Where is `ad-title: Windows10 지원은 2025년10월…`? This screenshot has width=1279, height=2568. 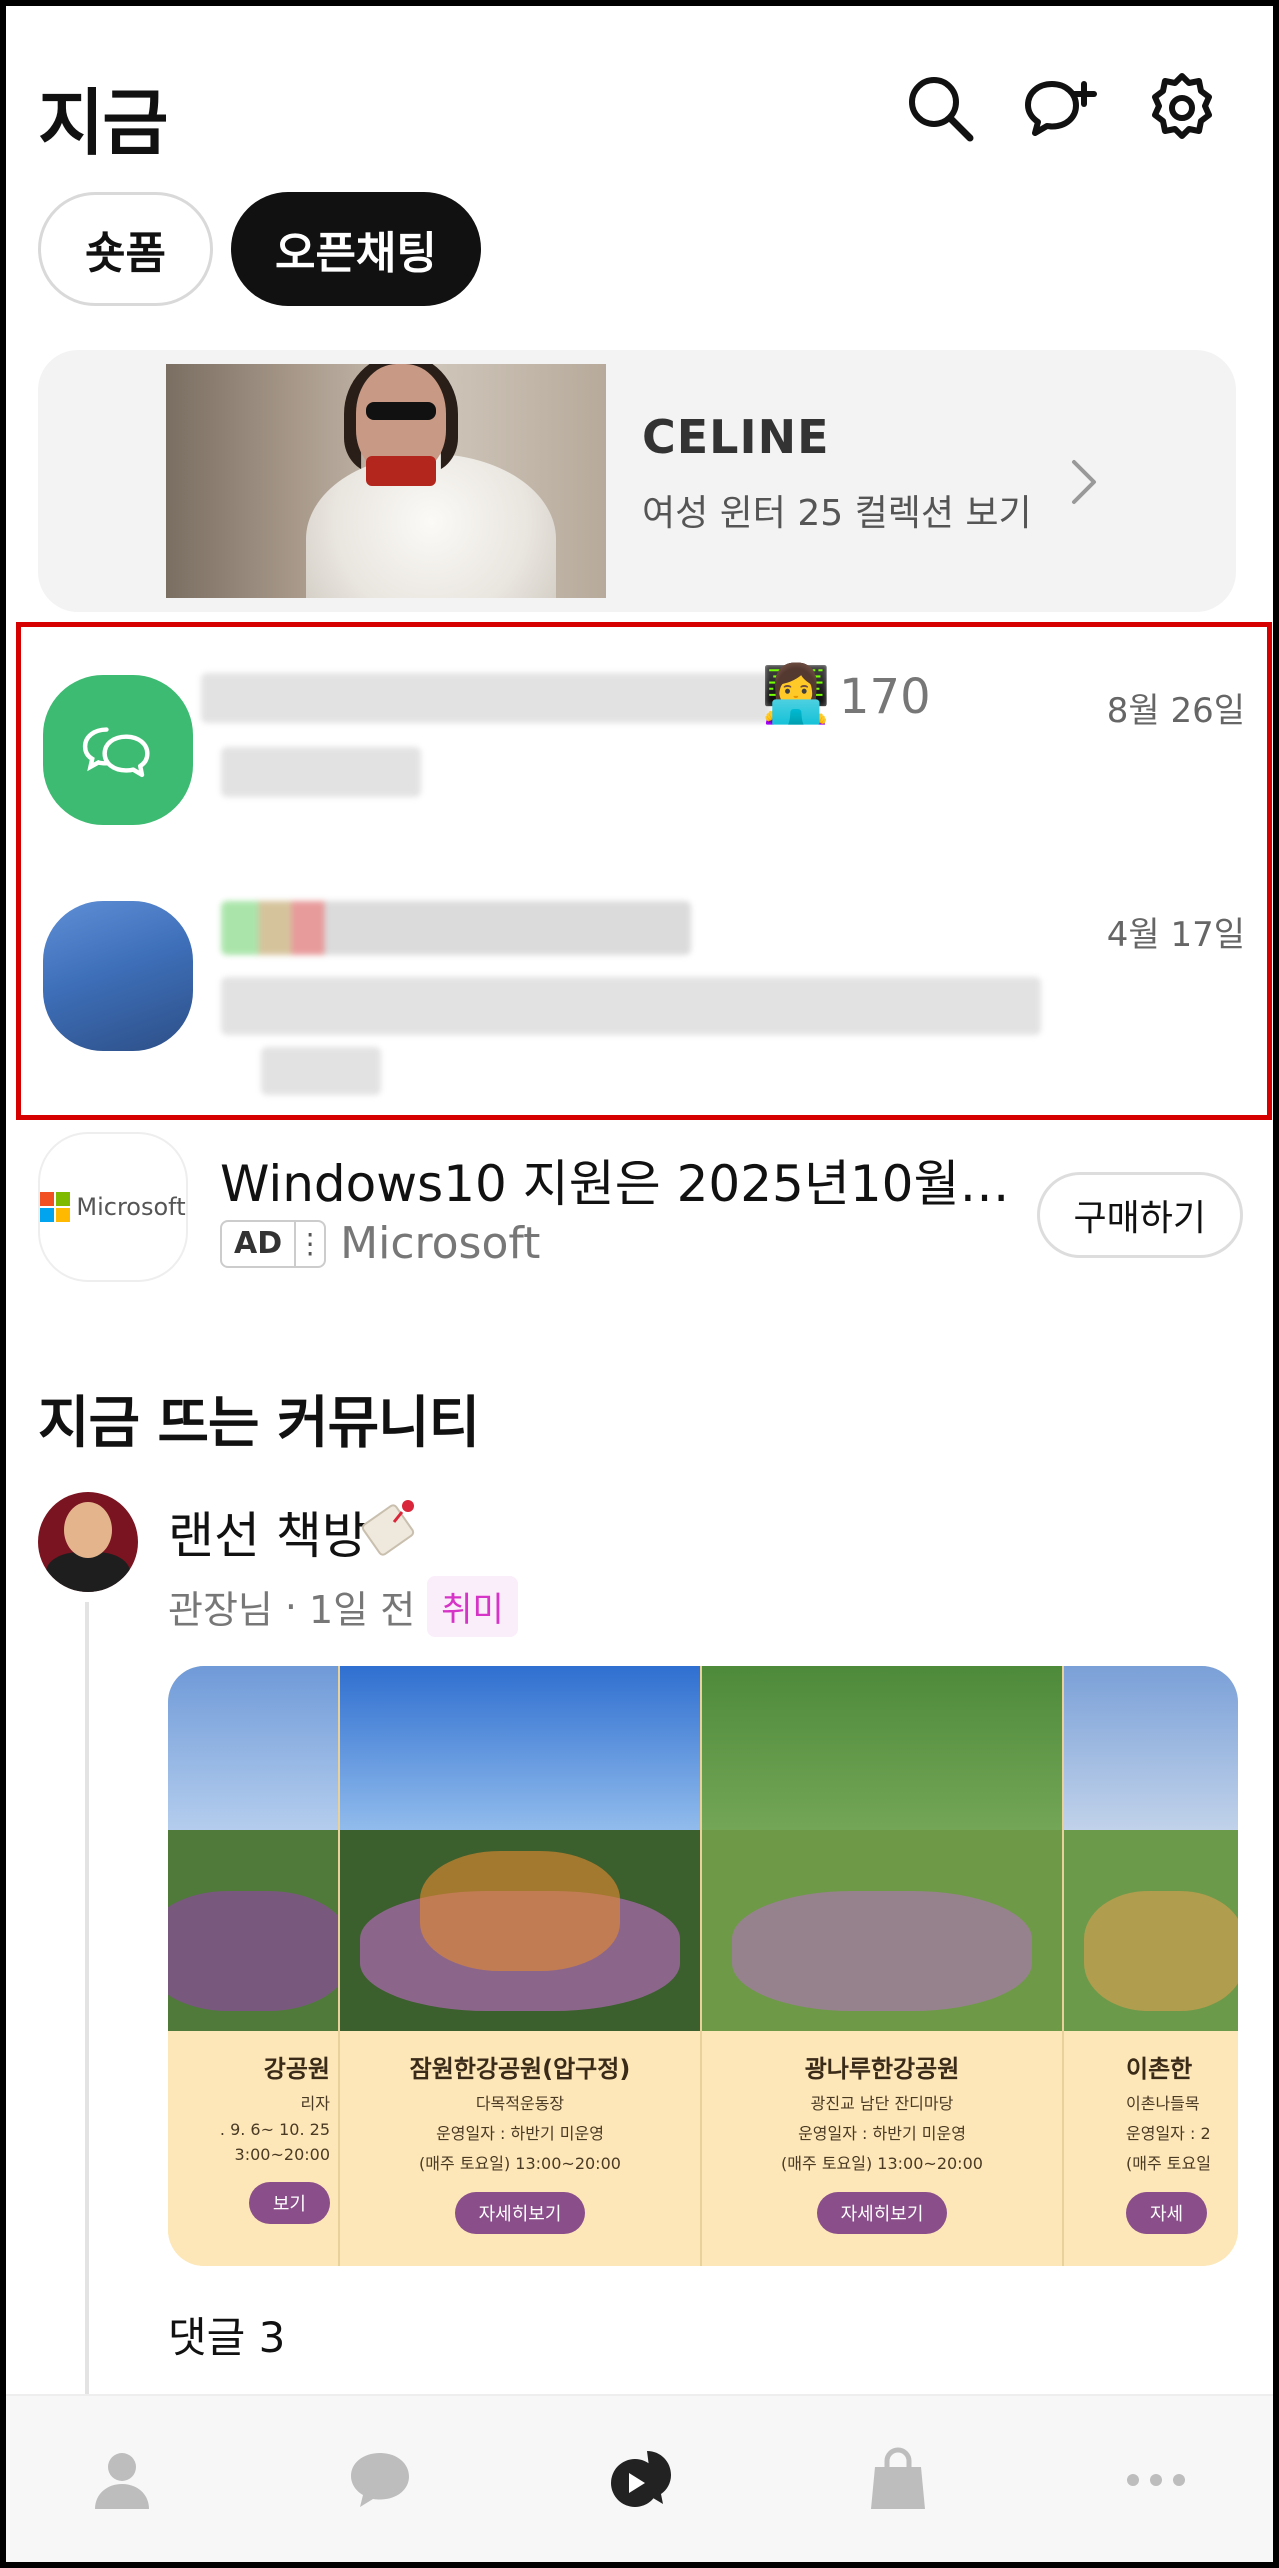
ad-title: Windows10 지원은 2025년10월… is located at coordinates (615, 1184).